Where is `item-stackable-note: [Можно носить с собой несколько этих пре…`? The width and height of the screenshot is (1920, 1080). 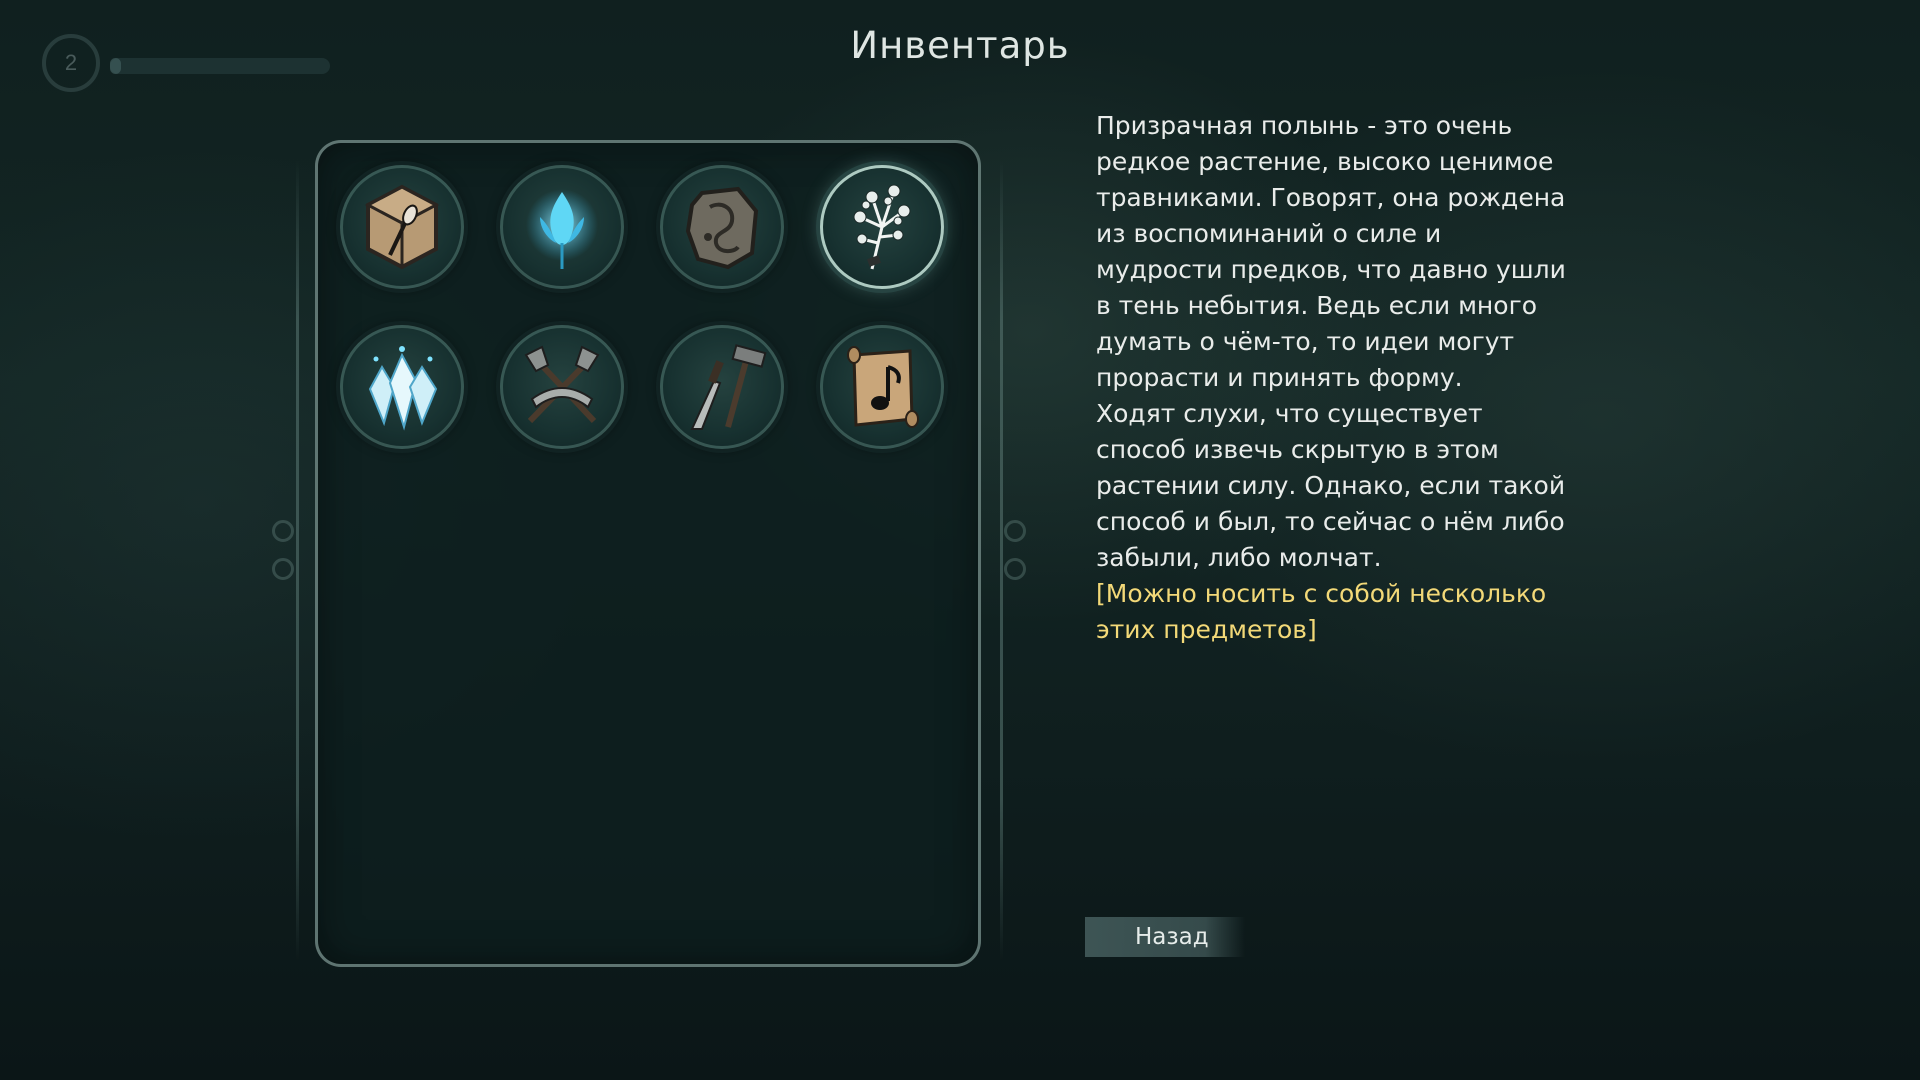 item-stackable-note: [Можно носить с собой несколько этих пре… is located at coordinates (1321, 611).